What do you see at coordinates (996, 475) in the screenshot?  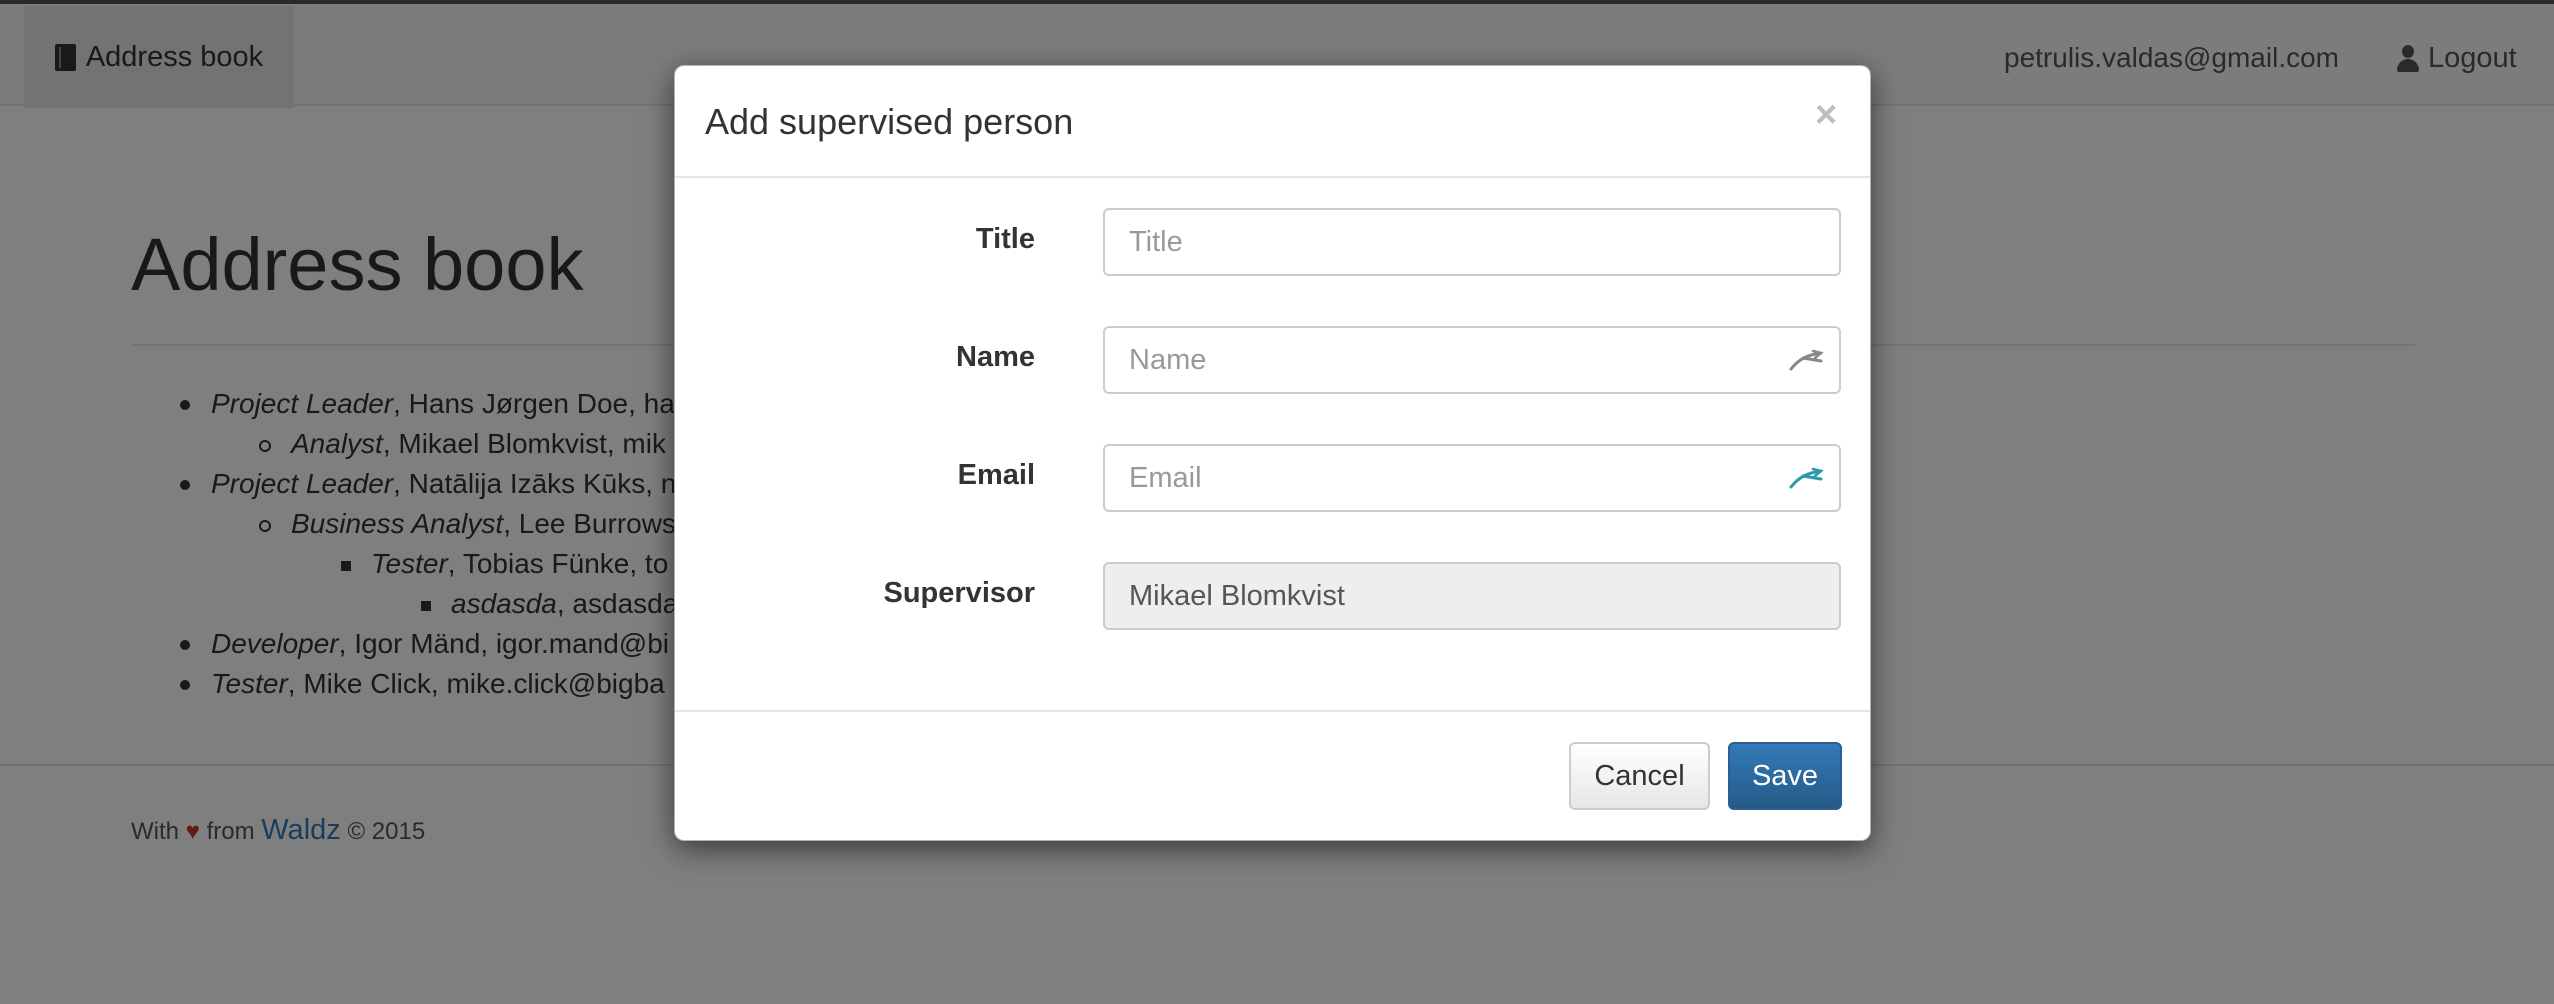 I see `email-label: Email` at bounding box center [996, 475].